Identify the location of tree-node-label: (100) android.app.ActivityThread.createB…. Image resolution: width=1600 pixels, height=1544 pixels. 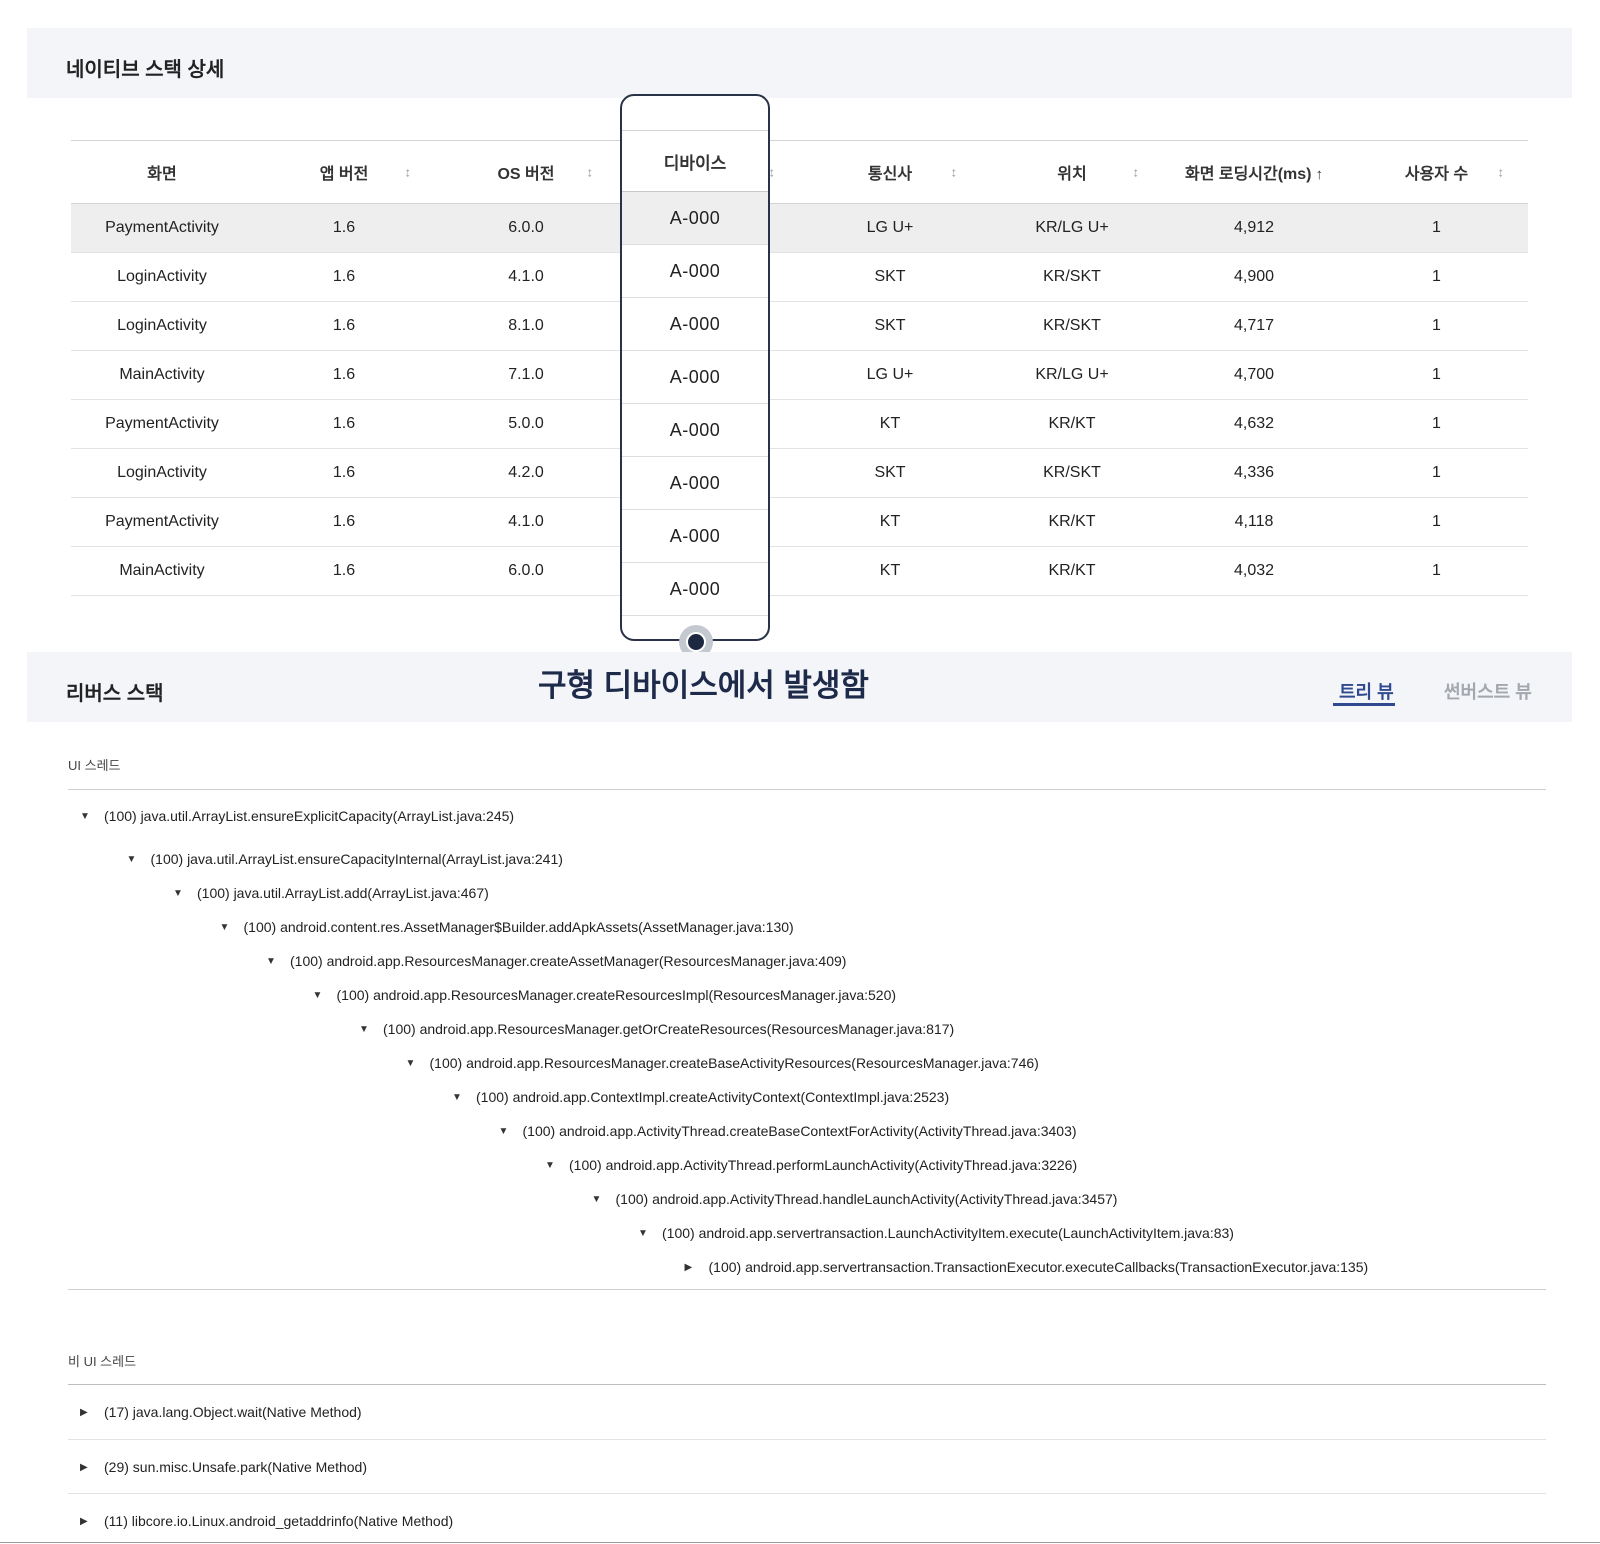
(799, 1131).